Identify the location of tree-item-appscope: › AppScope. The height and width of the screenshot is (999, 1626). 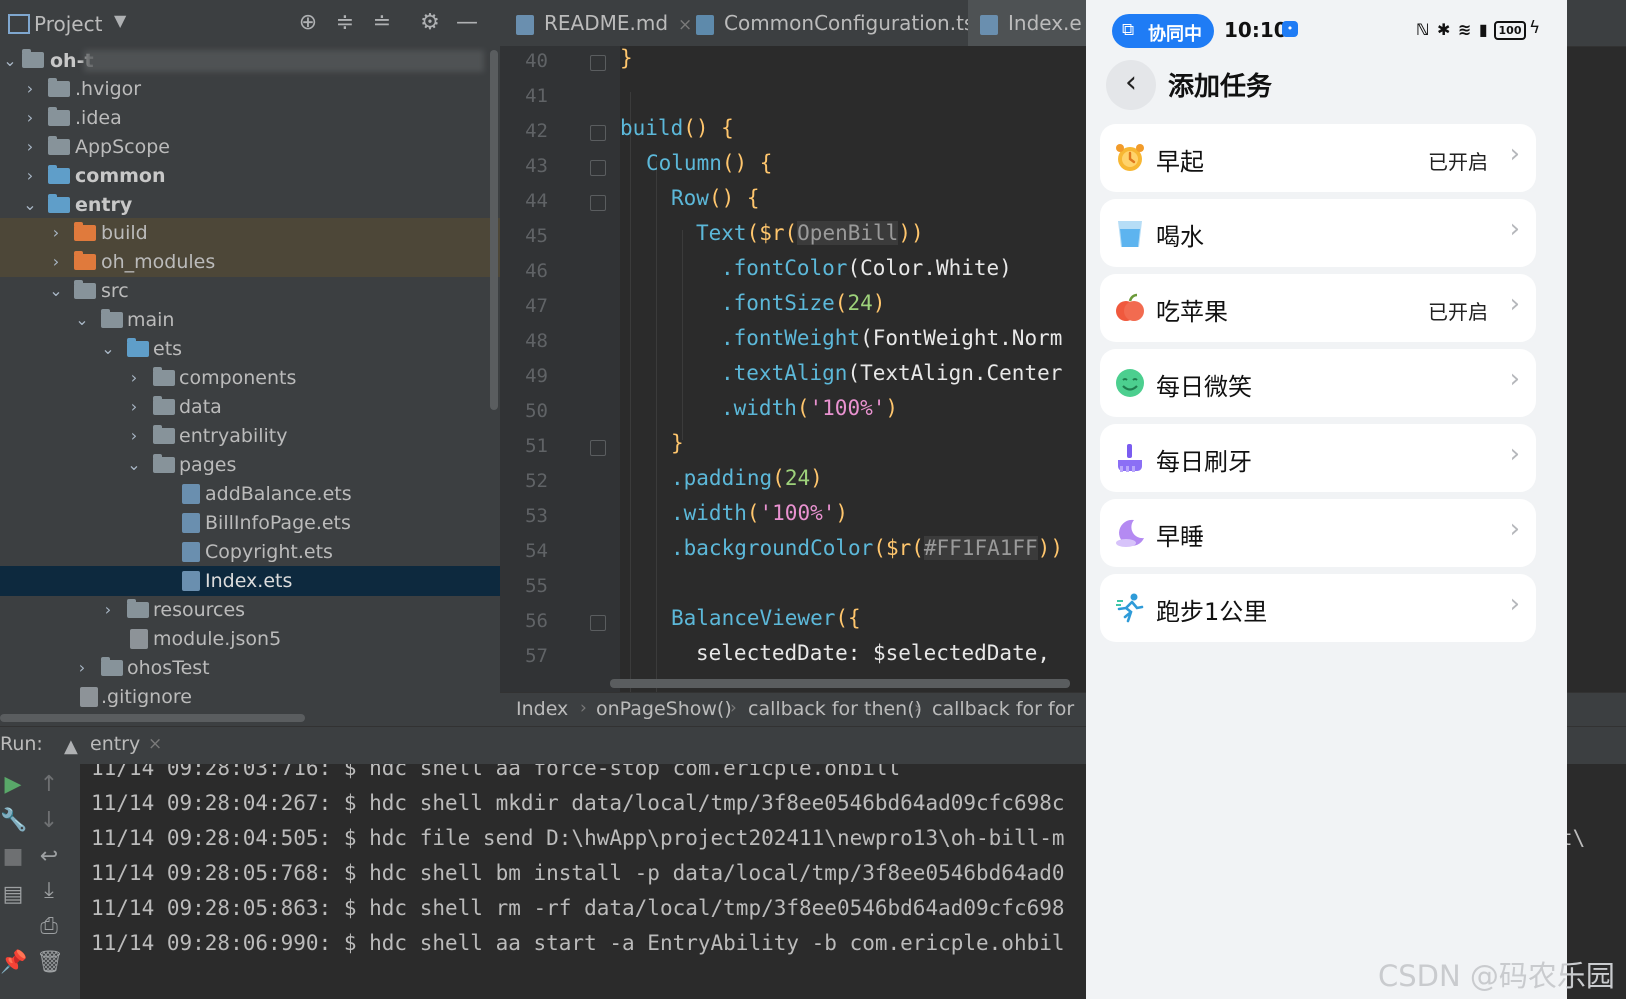
(250, 147).